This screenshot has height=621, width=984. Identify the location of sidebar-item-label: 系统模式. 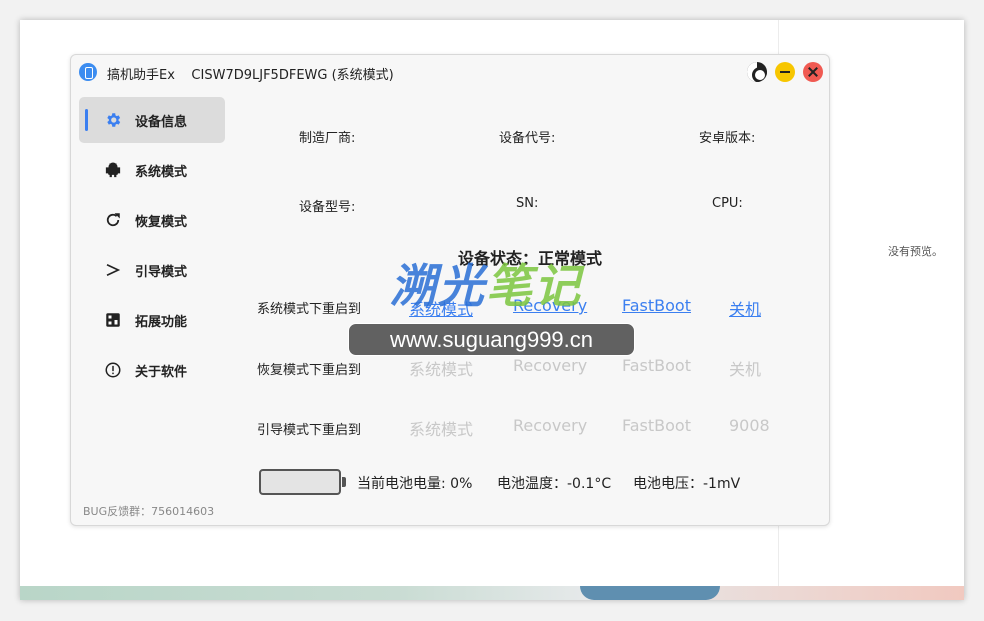
(161, 172).